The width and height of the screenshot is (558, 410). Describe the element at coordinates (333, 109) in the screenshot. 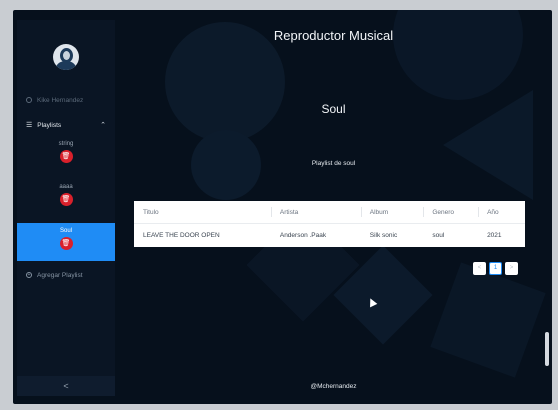

I see `playlist-title: Soul` at that location.